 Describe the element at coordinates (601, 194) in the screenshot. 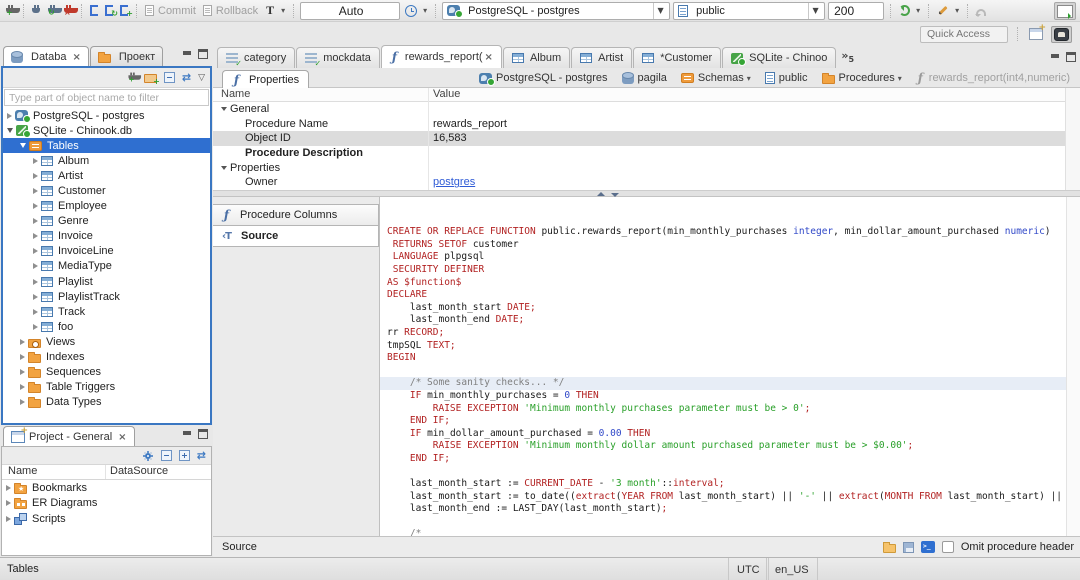

I see `sash-up-icon` at that location.